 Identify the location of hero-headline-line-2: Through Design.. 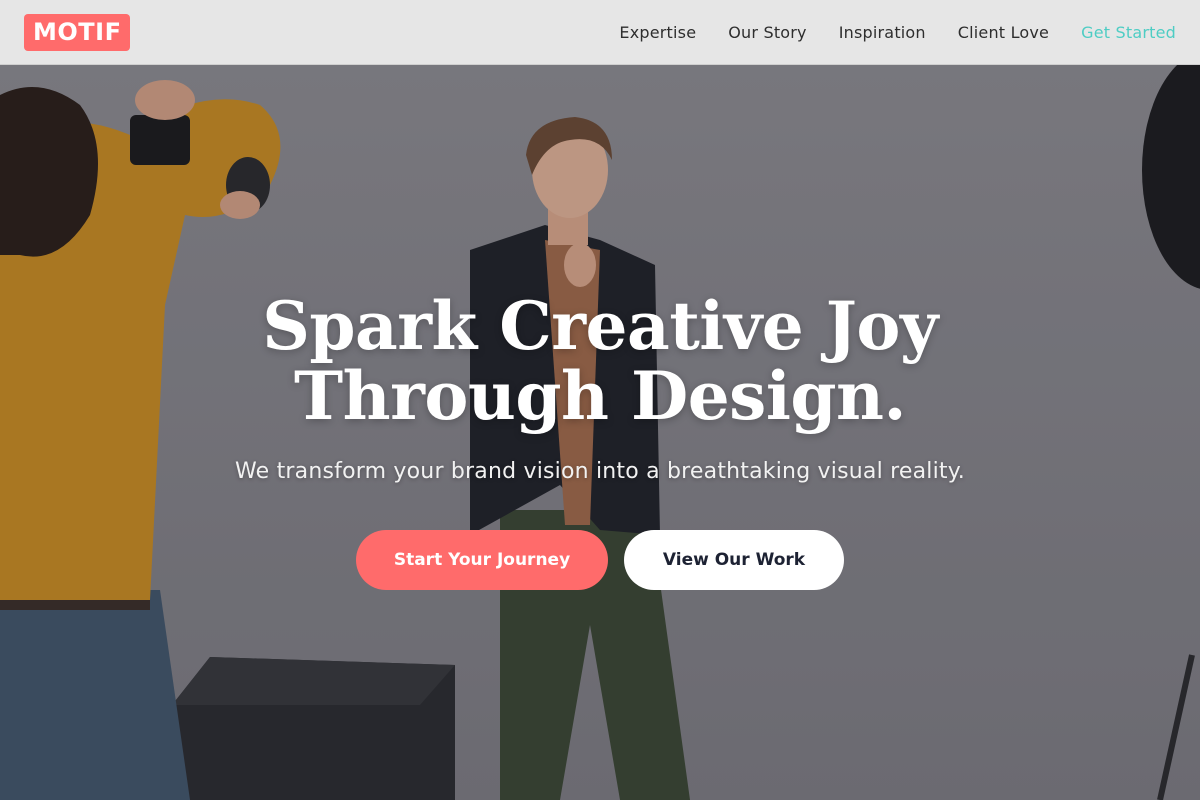
(600, 396).